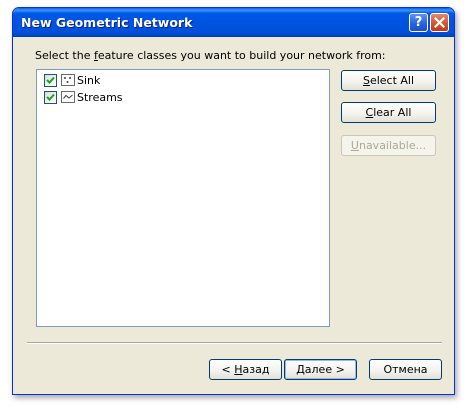 Image resolution: width=469 pixels, height=413 pixels. I want to click on streams-checkbox, so click(50, 97).